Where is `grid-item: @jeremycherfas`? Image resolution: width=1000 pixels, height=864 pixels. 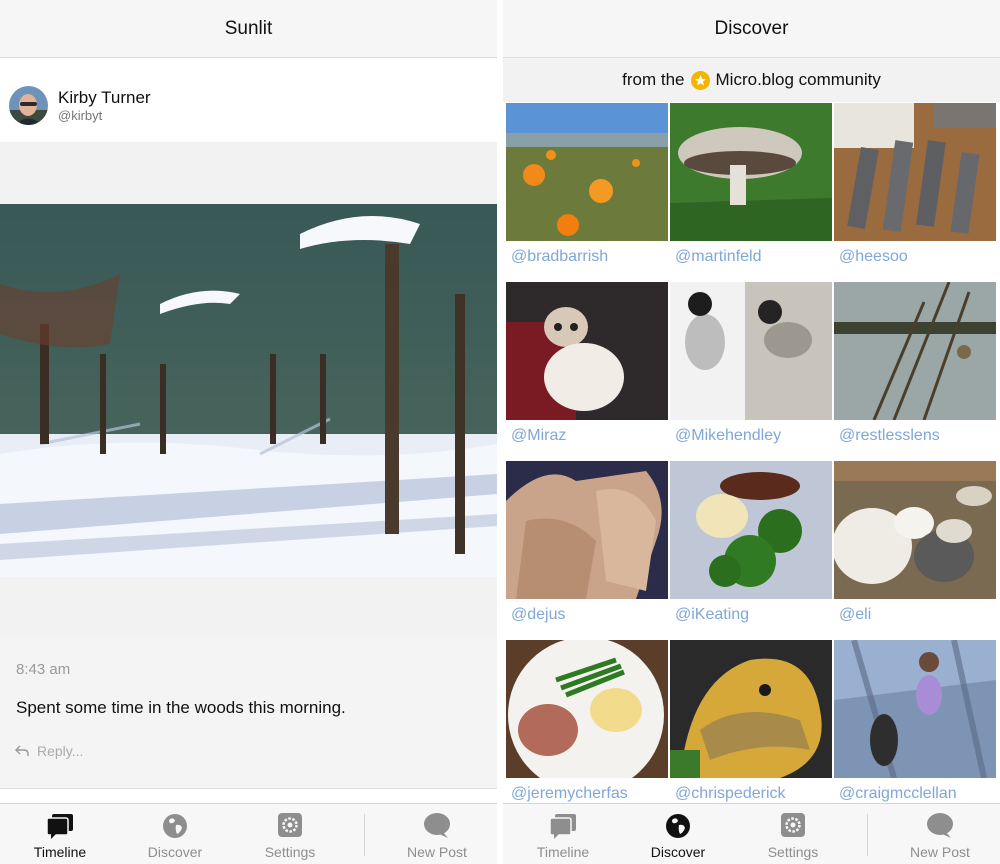
grid-item: @jeremycherfas is located at coordinates (585, 721).